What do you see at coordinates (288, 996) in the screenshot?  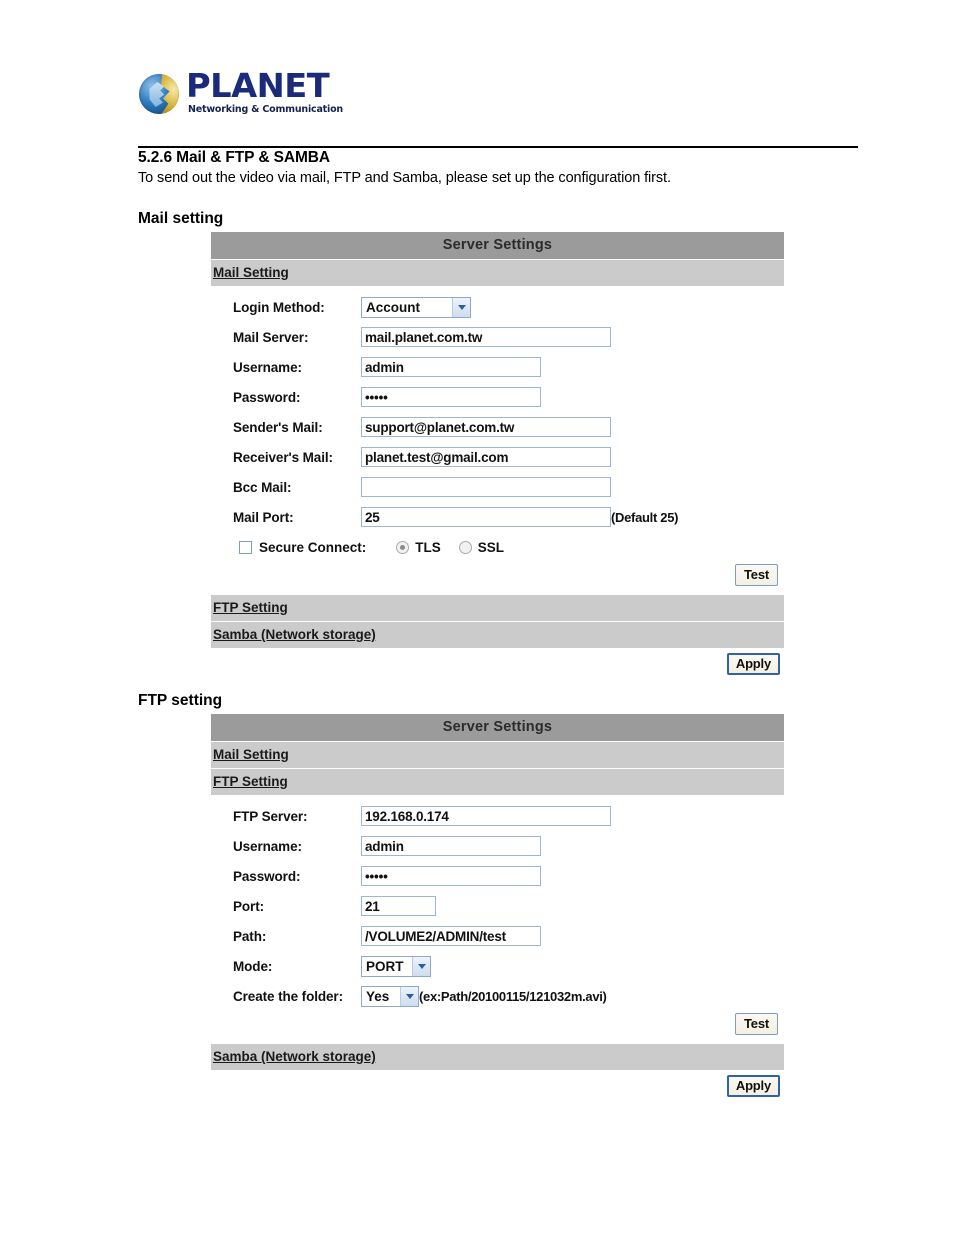 I see `create-folder-label: Create the folder:` at bounding box center [288, 996].